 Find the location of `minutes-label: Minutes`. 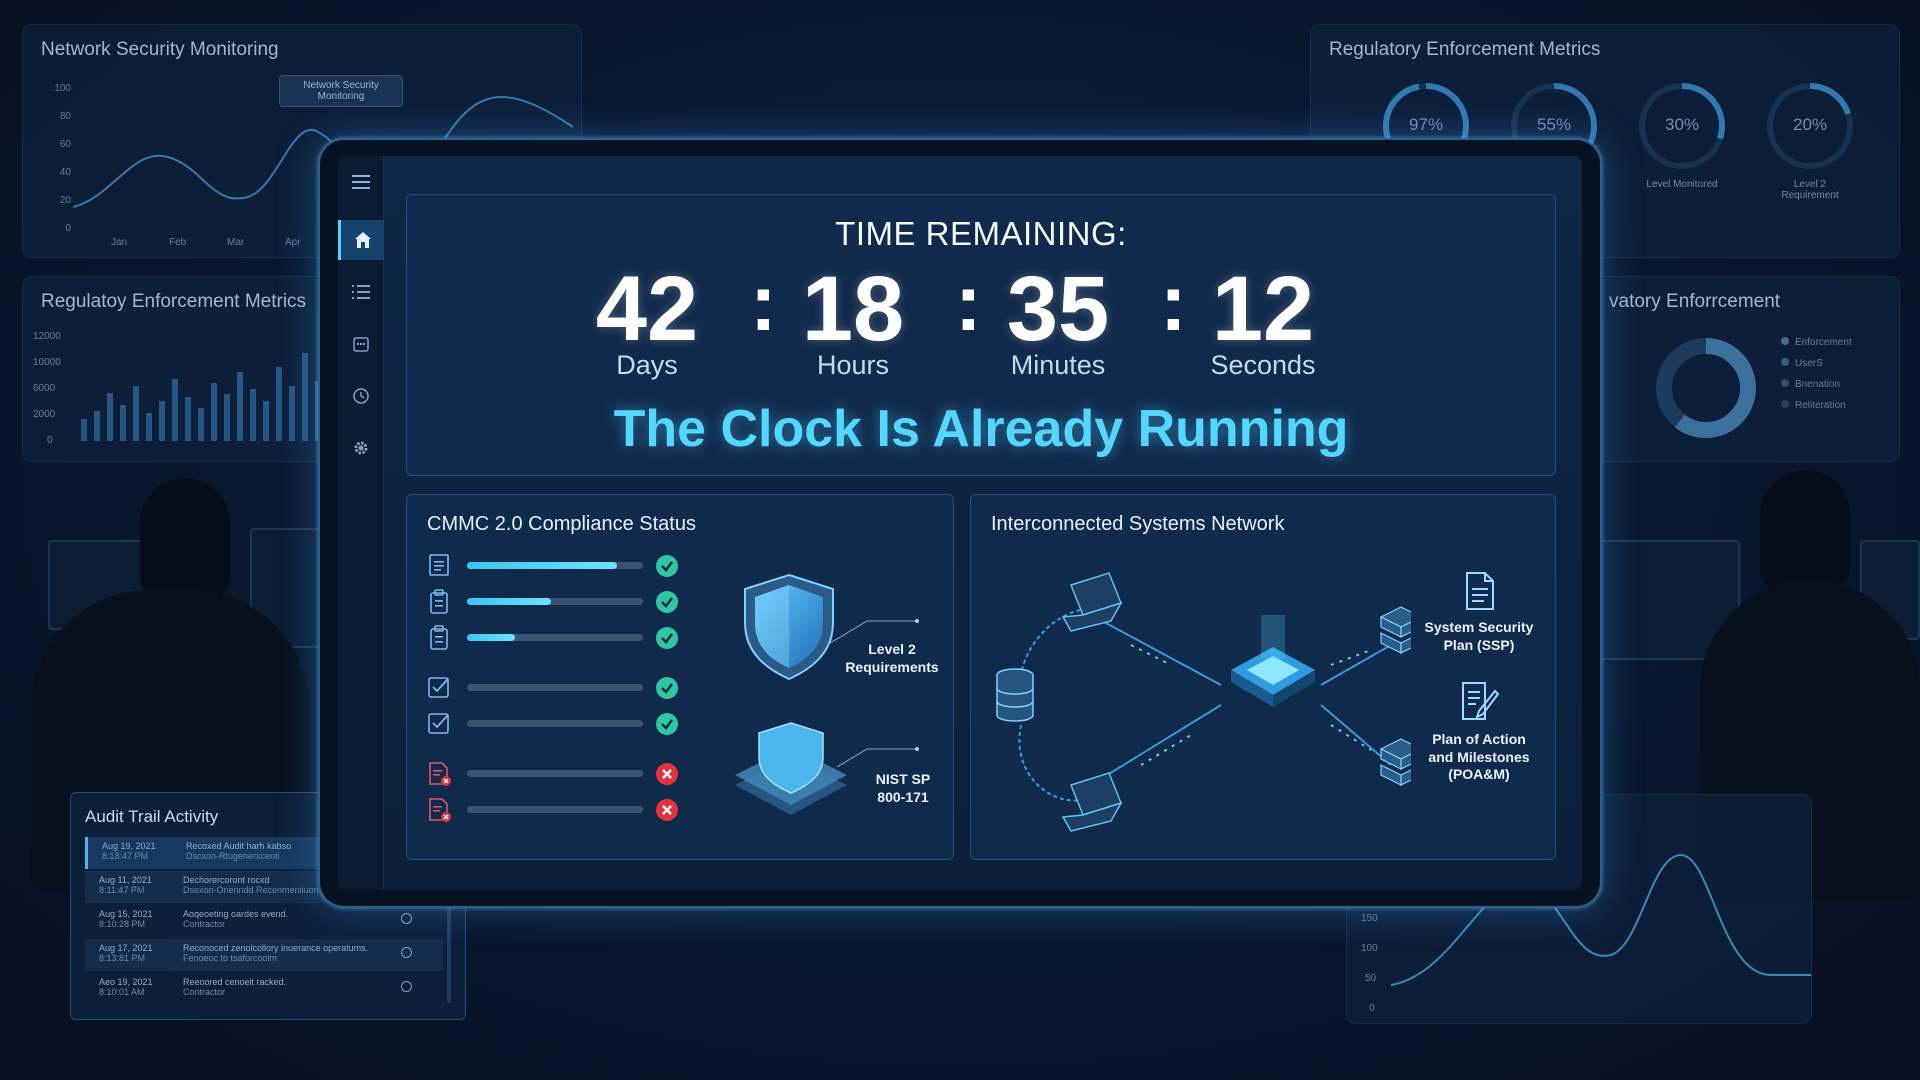

minutes-label: Minutes is located at coordinates (1058, 365).